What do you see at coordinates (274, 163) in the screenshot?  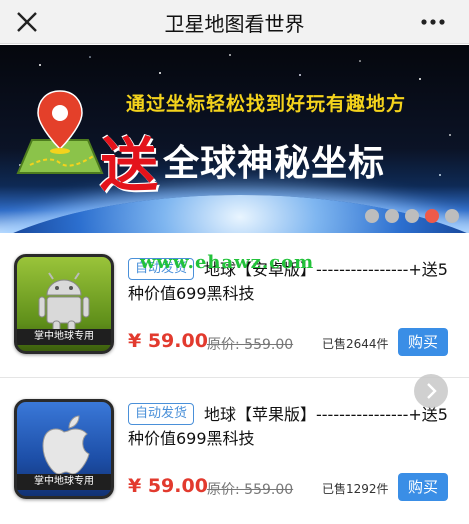 I see `banner-headline-text: 全球神秘坐标` at bounding box center [274, 163].